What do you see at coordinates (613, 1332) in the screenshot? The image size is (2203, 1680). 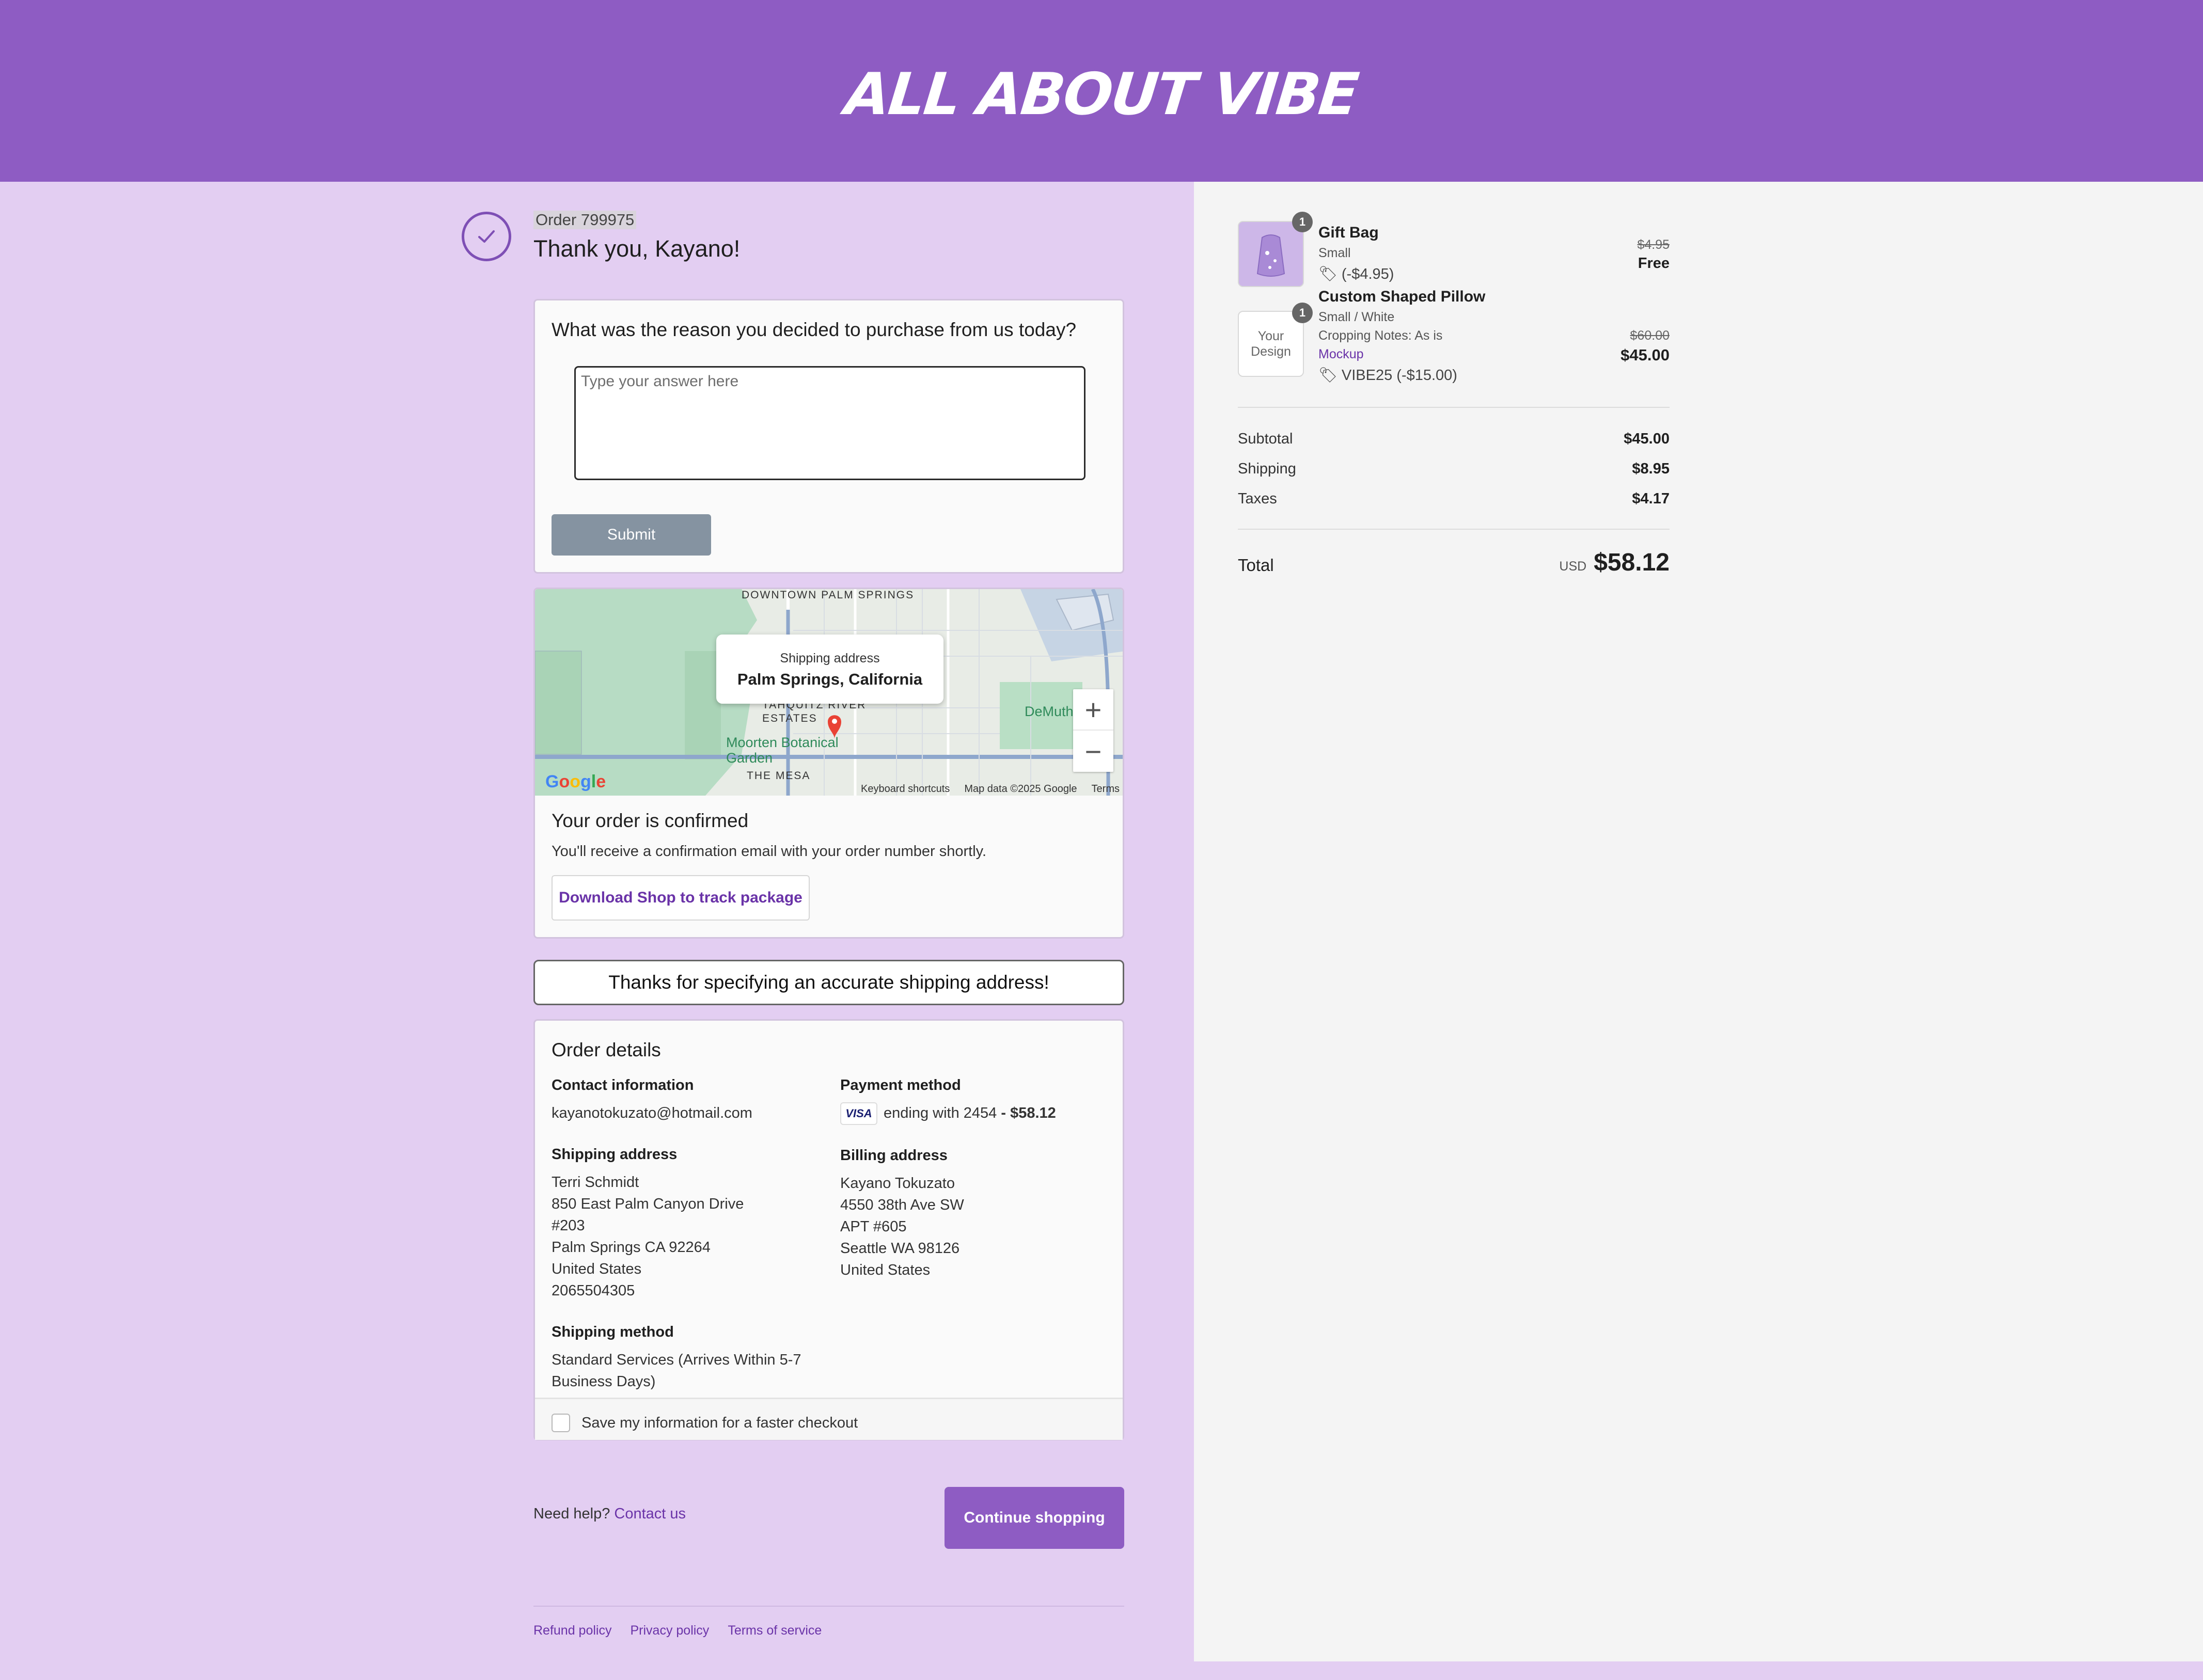 I see `shipping-method-heading: Shipping method` at bounding box center [613, 1332].